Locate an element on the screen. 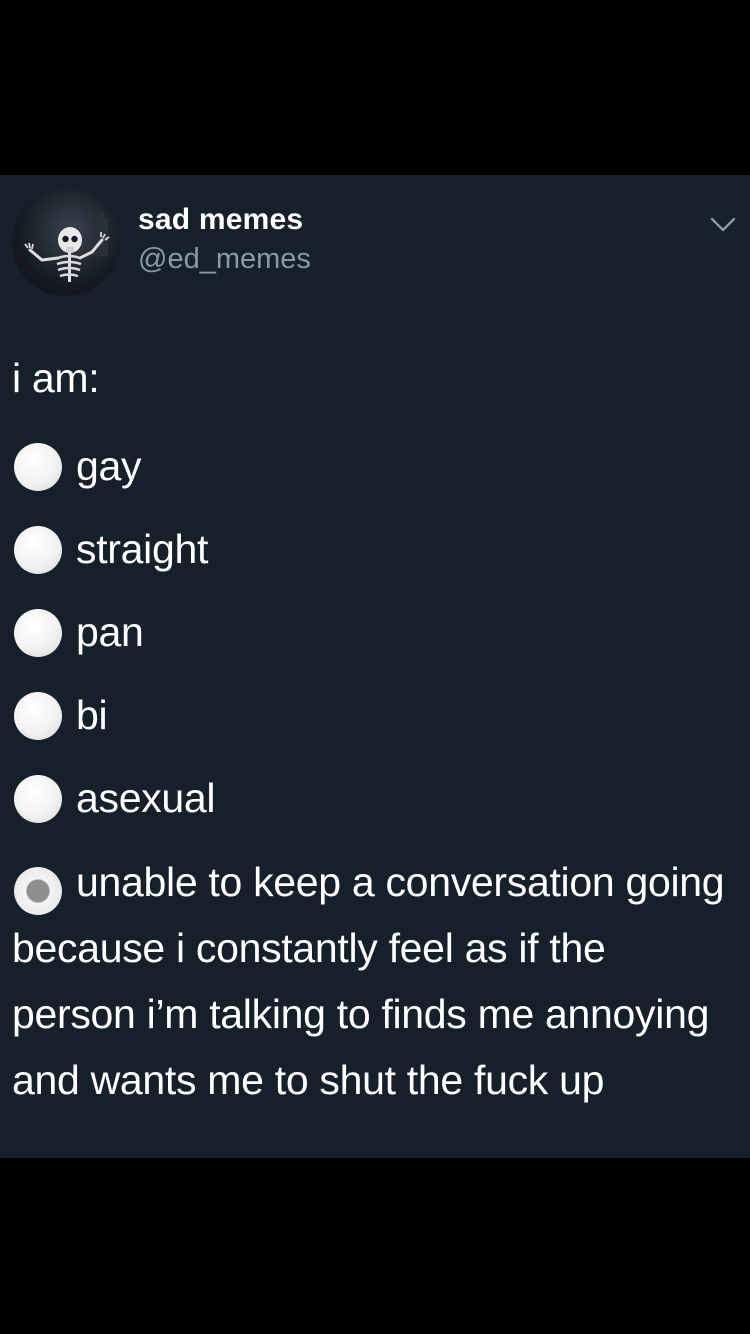  option-label: bi is located at coordinates (92, 715).